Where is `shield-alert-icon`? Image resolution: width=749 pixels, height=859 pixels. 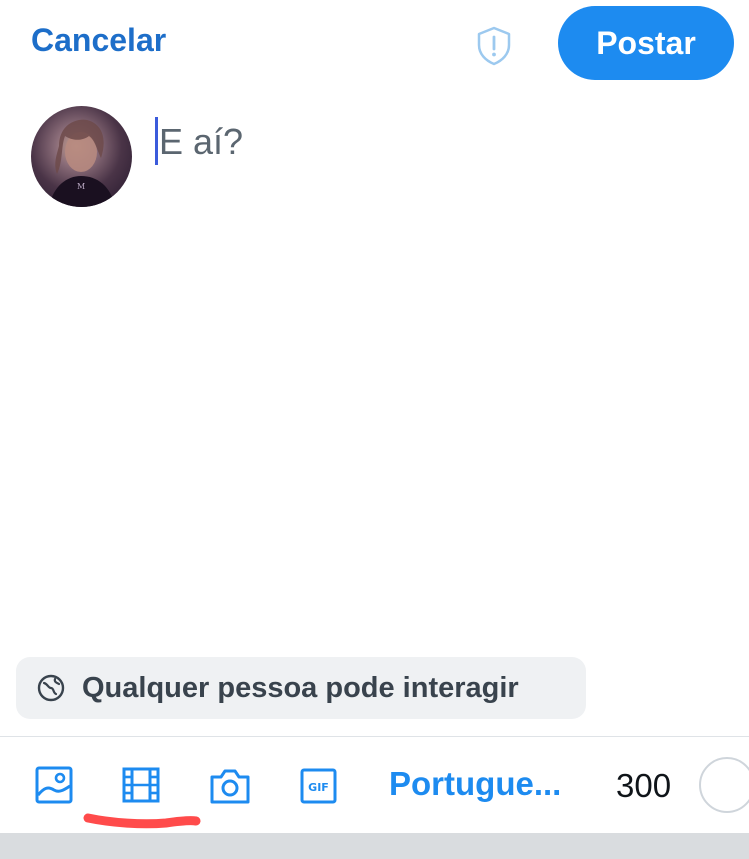 shield-alert-icon is located at coordinates (494, 46).